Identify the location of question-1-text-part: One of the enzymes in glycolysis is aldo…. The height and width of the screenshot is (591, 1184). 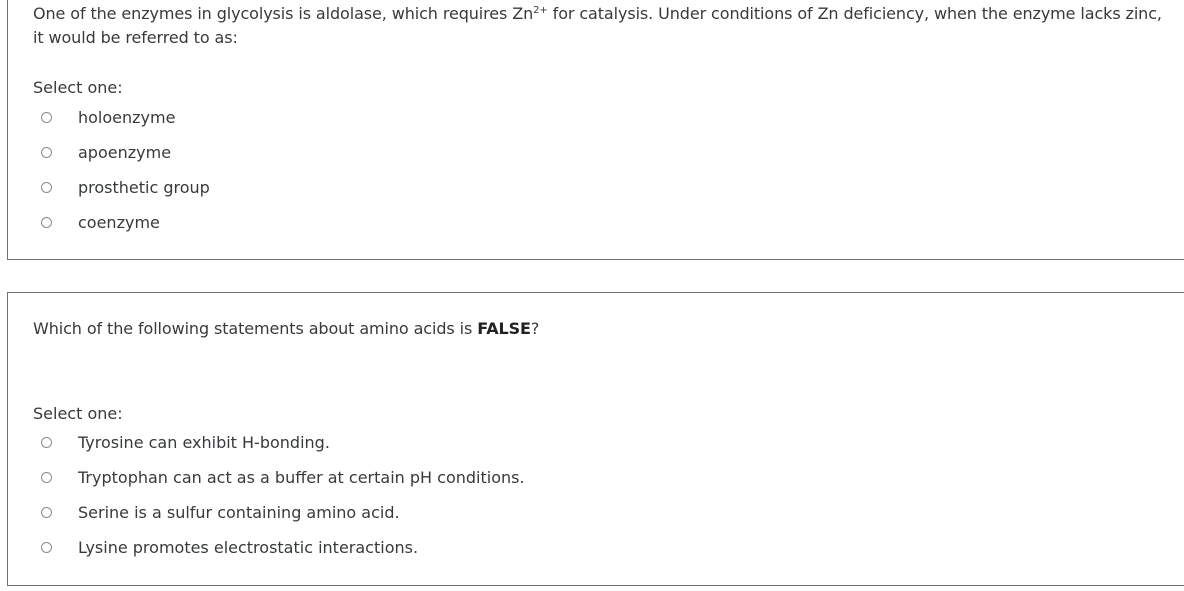
(283, 13).